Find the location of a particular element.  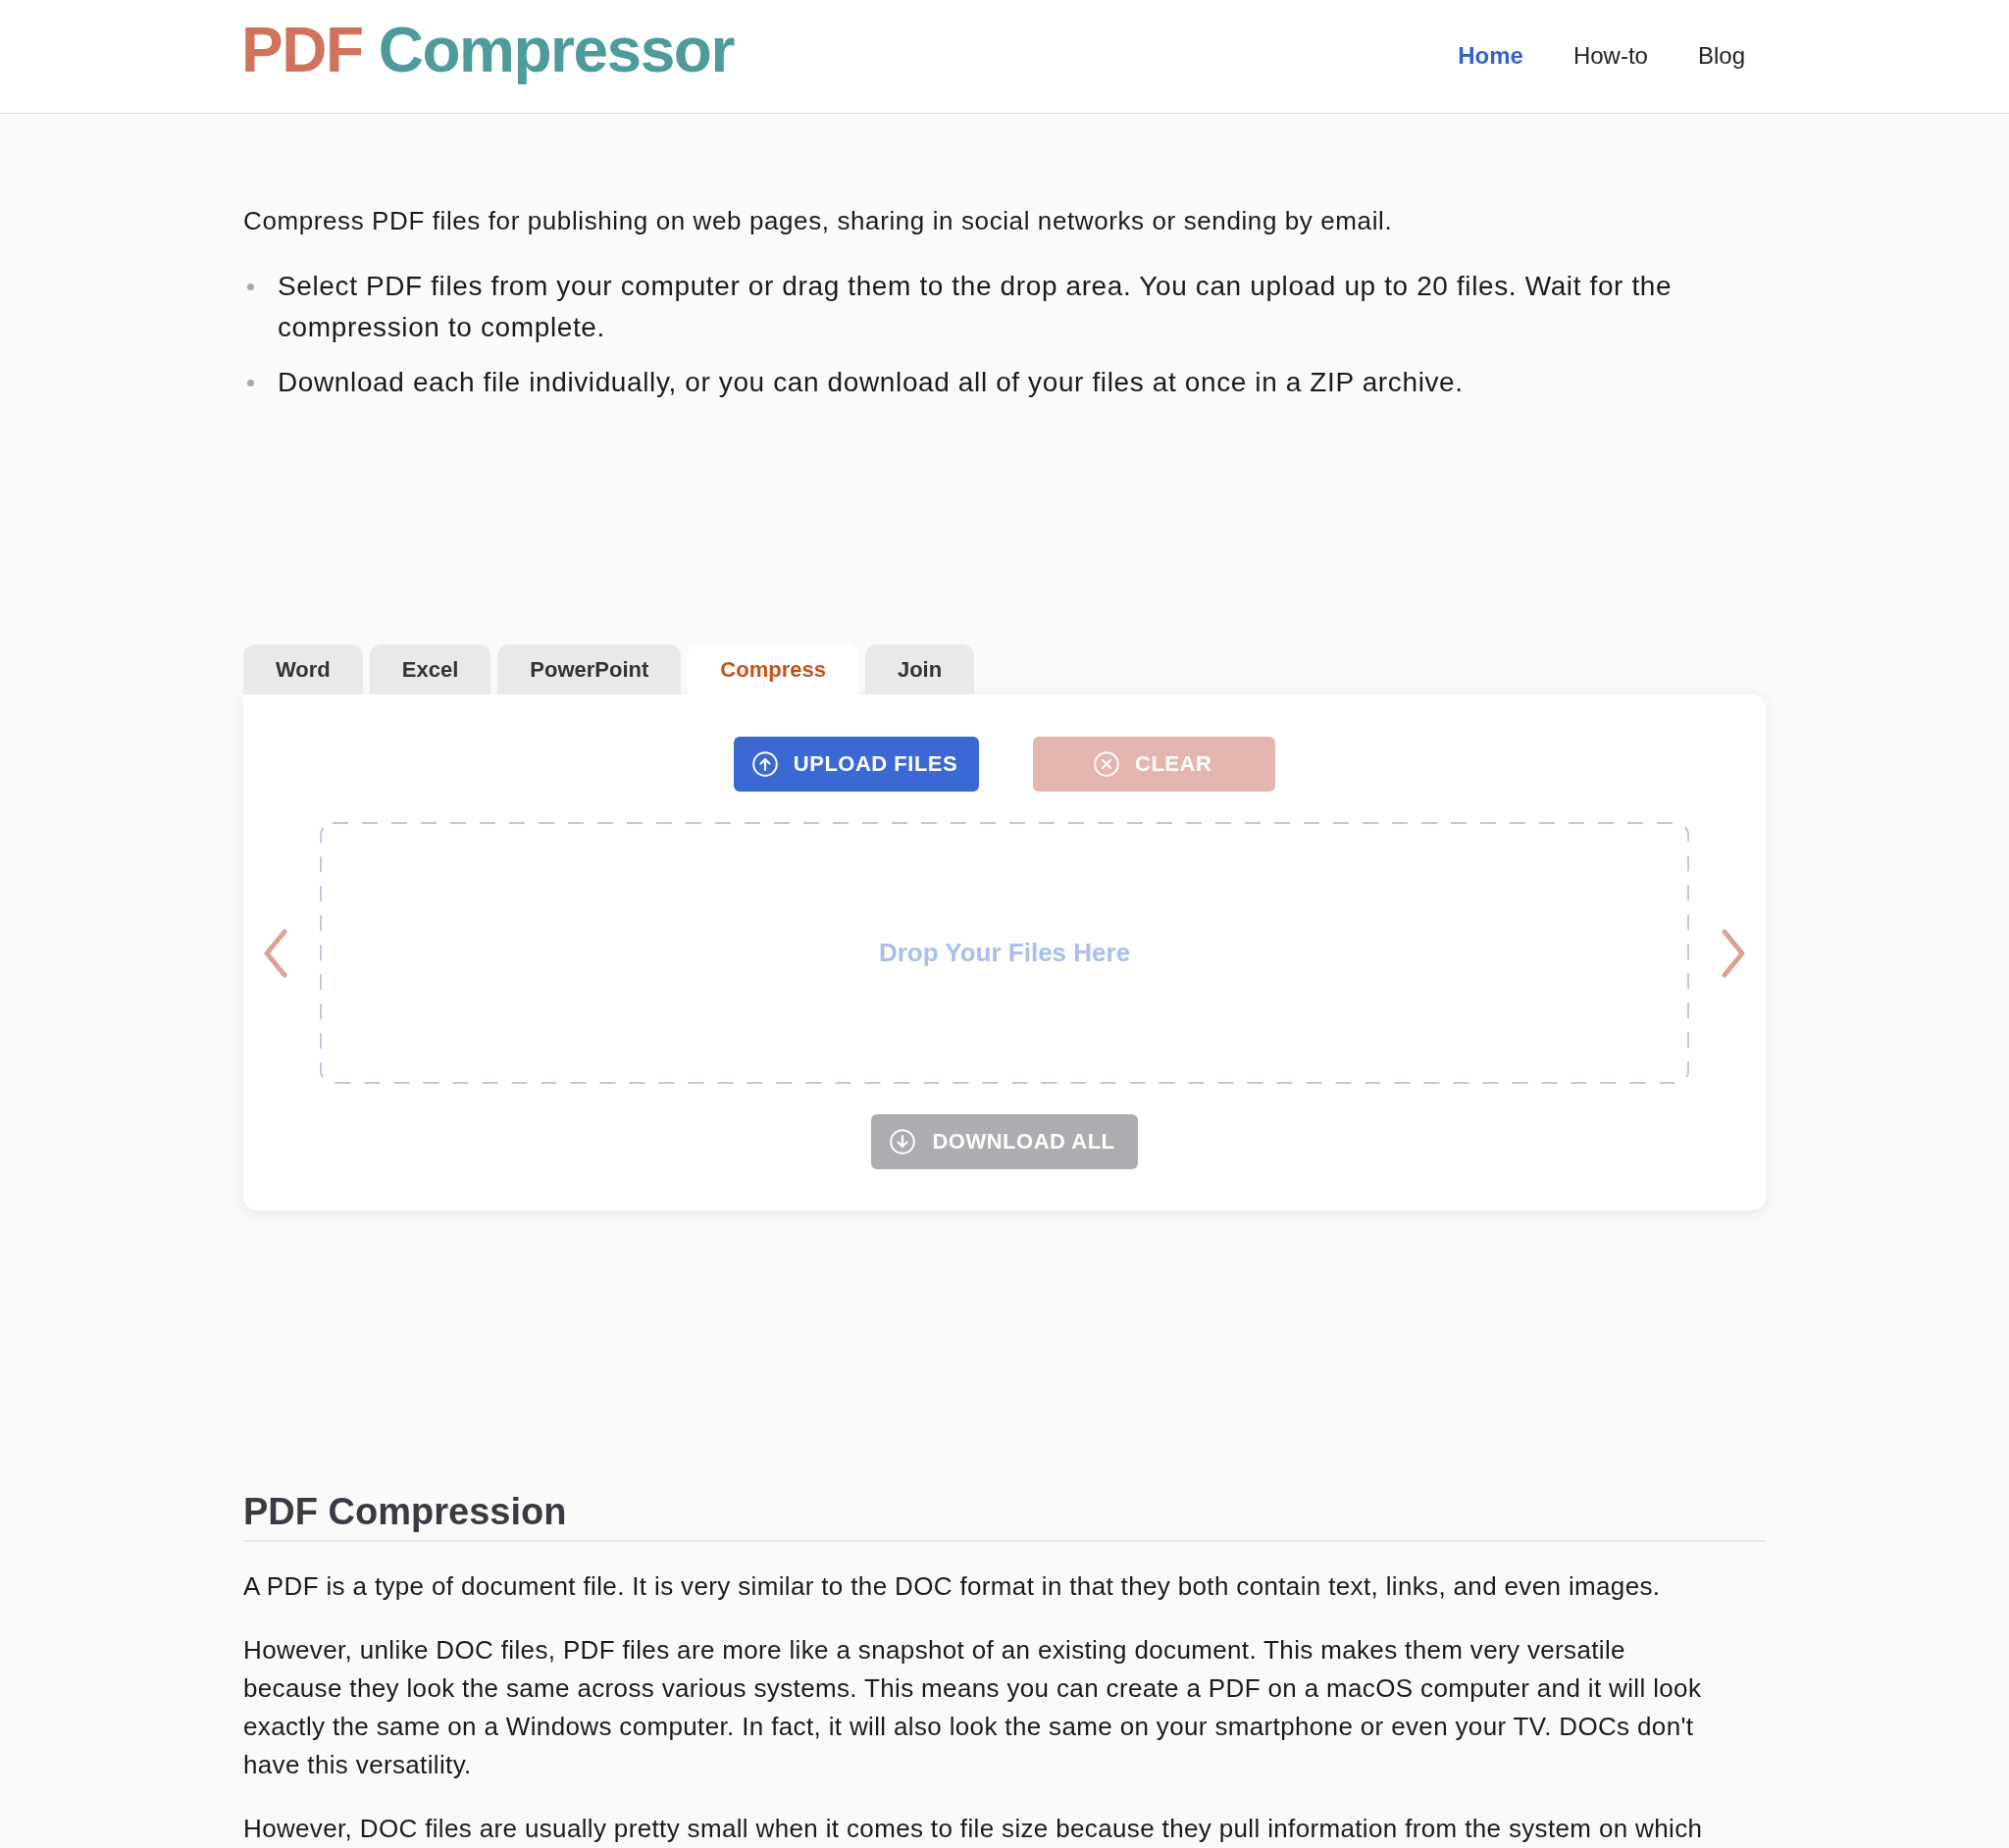

nav-link: How-to is located at coordinates (1610, 56).